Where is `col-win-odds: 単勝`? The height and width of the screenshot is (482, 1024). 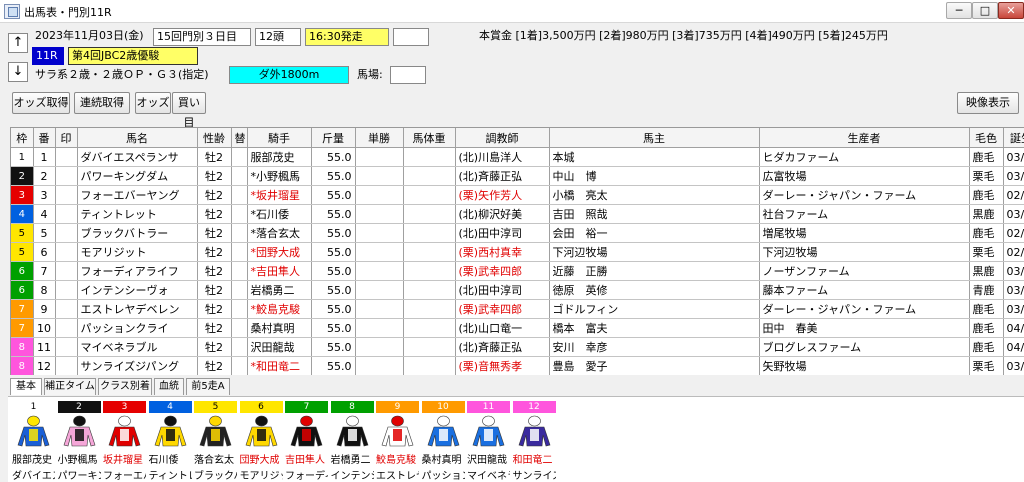
col-win-odds: 単勝 is located at coordinates (379, 138).